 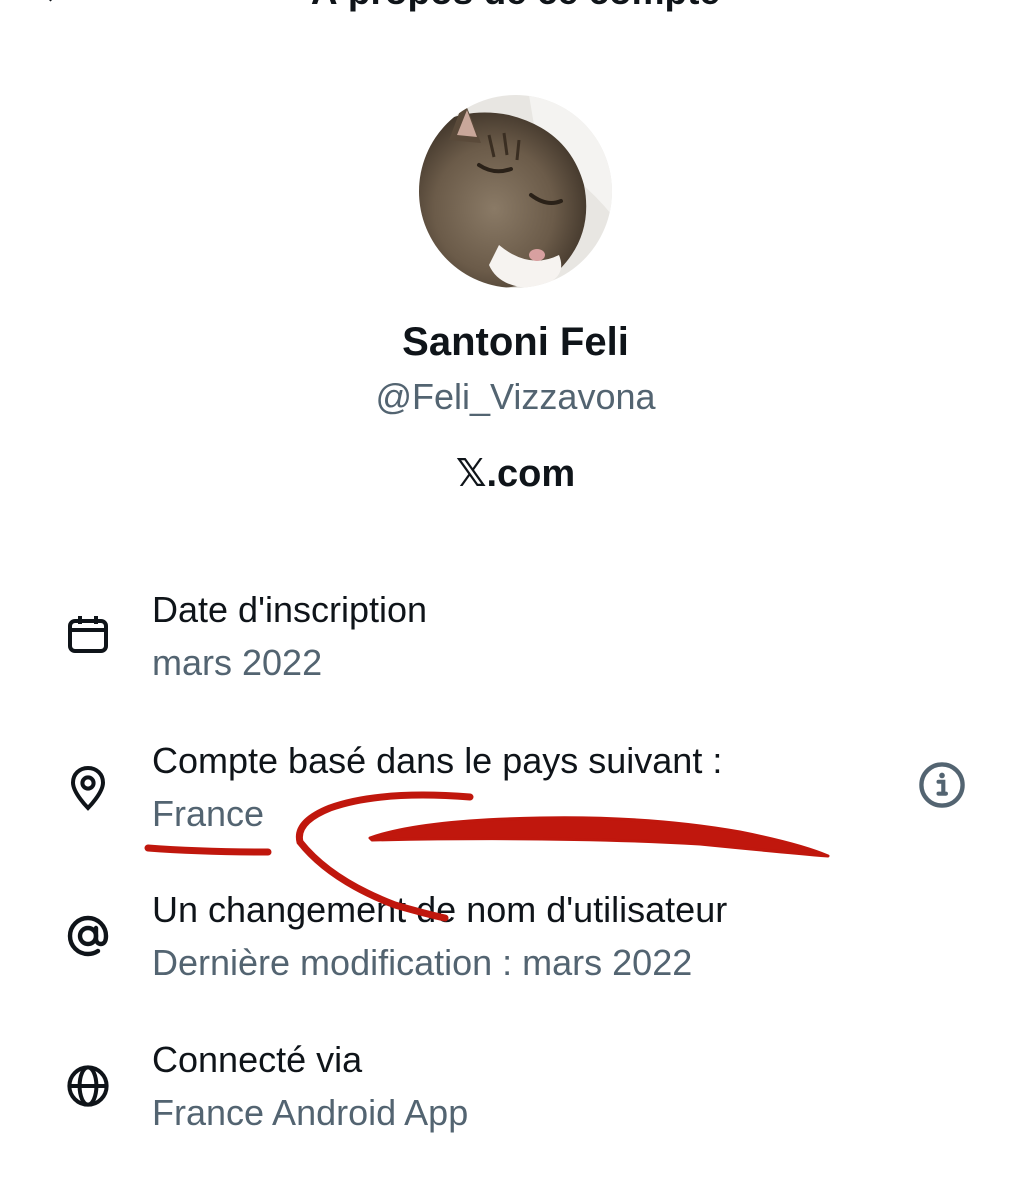 I want to click on header: À propos de ce compte, so click(x=515, y=10).